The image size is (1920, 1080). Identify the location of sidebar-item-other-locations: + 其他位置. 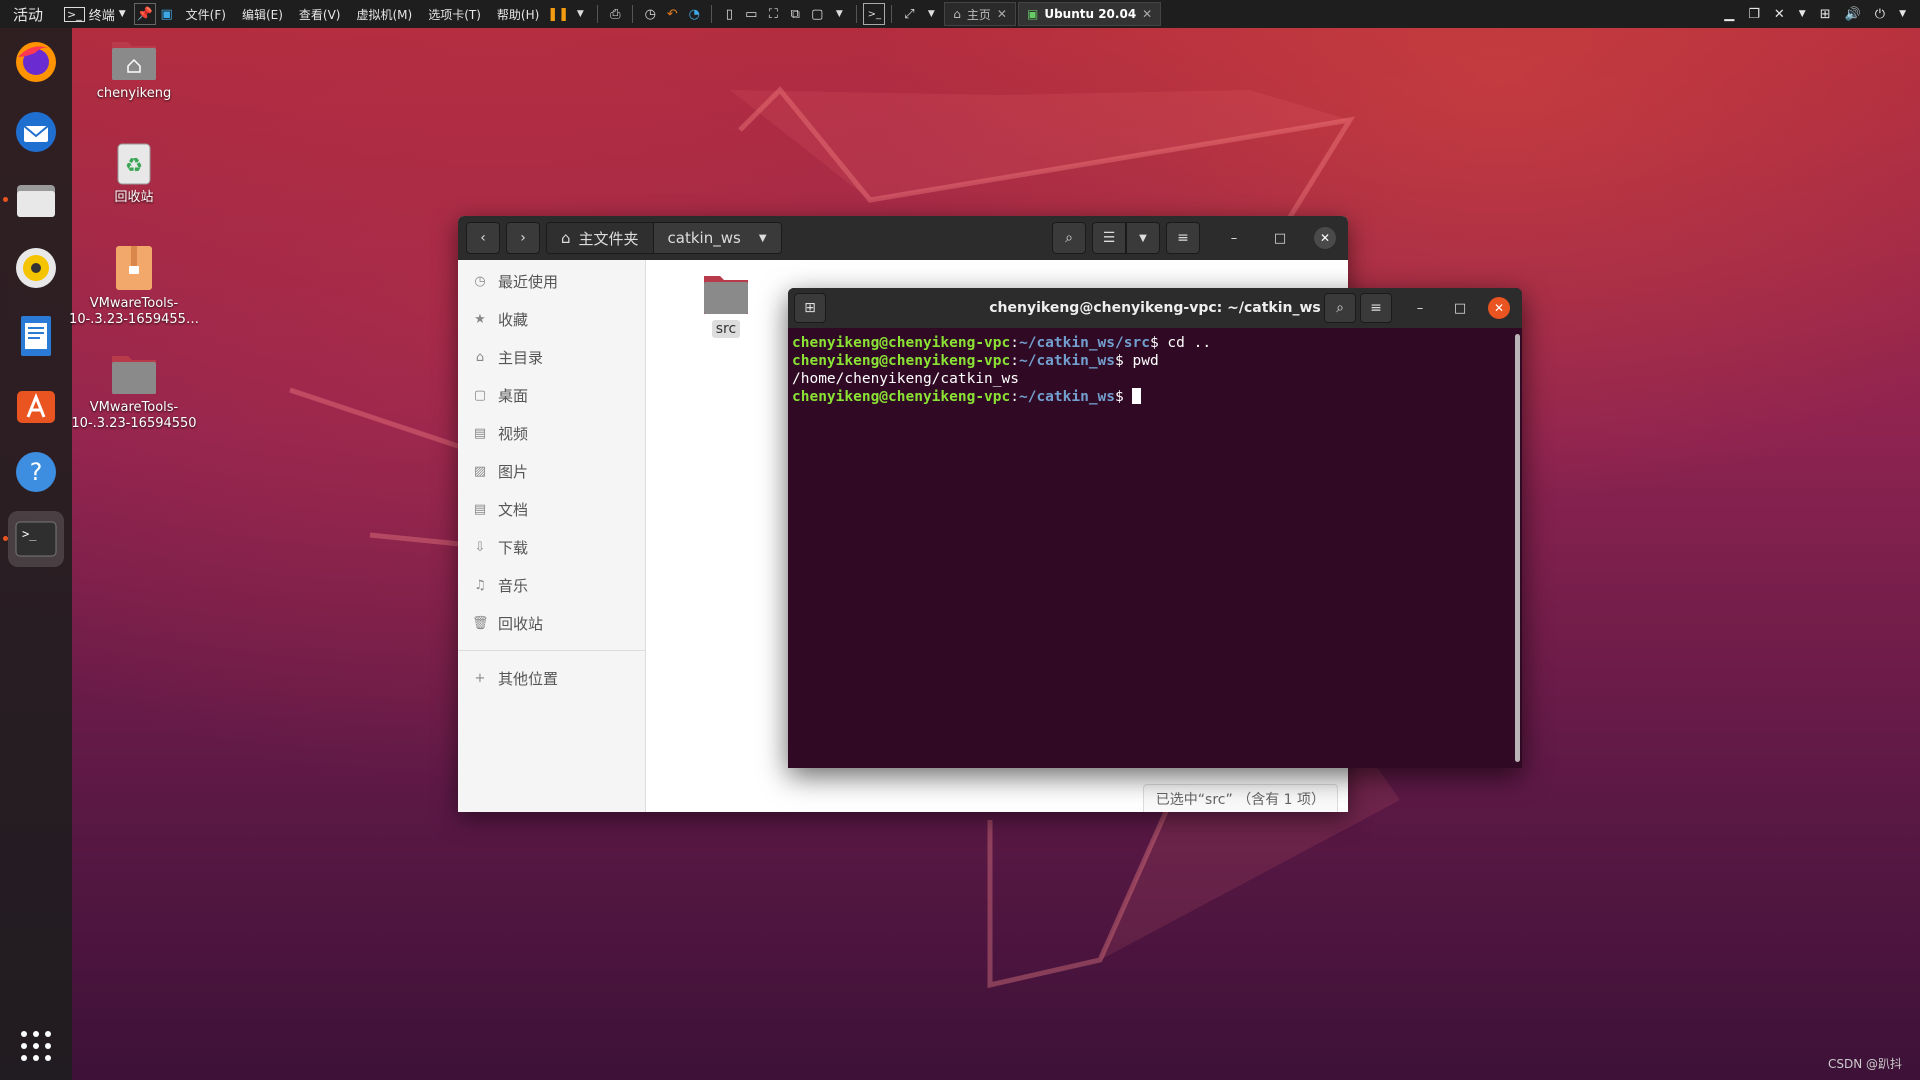
(551, 678).